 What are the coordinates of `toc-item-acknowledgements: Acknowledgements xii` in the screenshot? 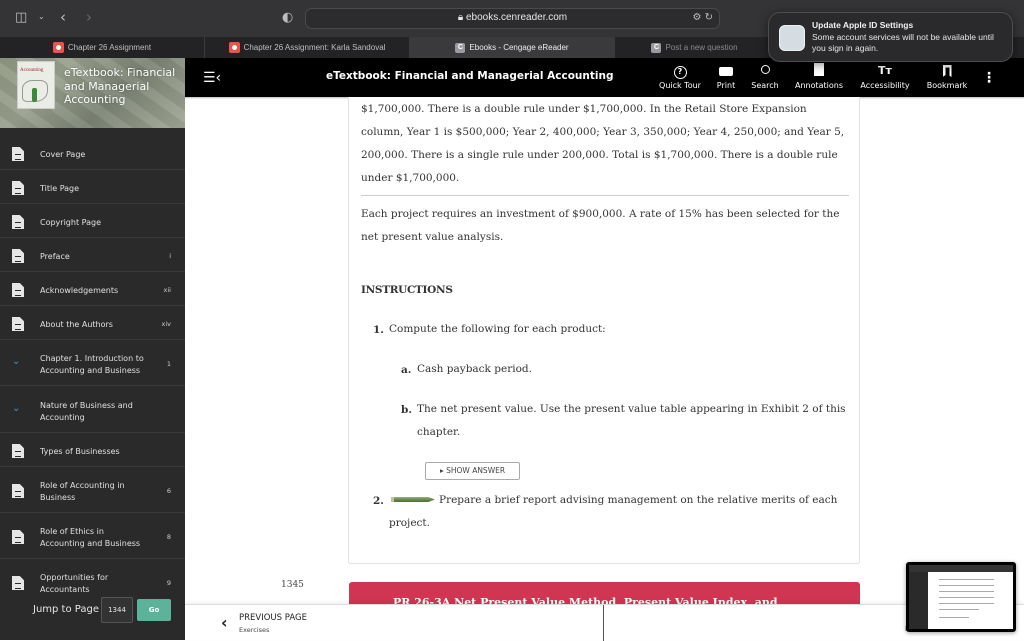 It's located at (92, 289).